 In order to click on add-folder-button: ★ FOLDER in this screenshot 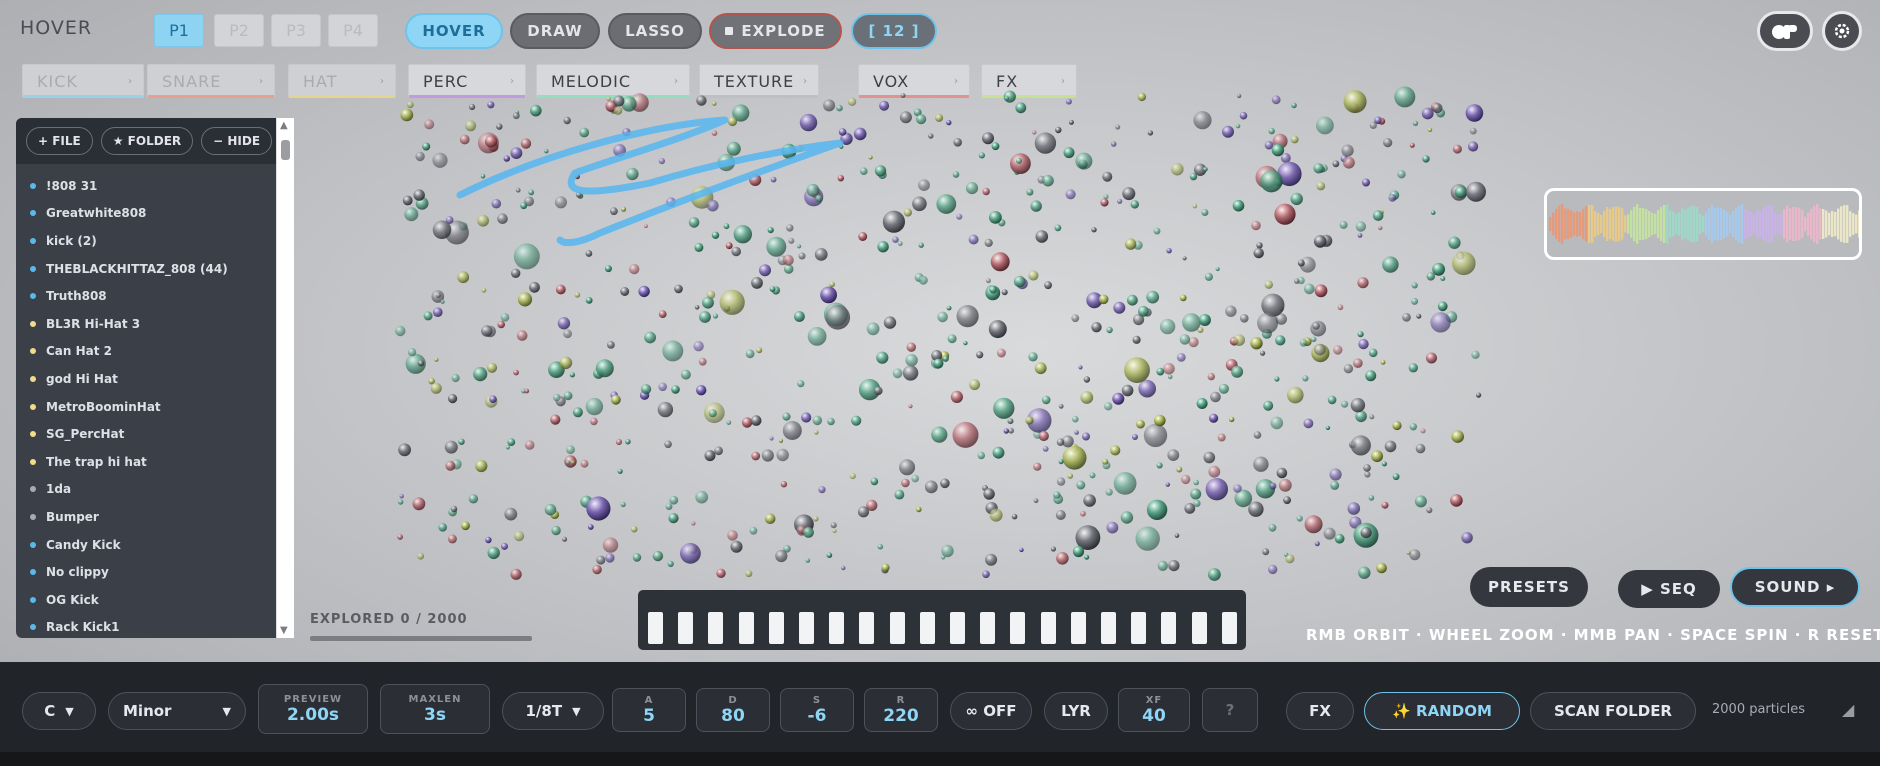, I will do `click(147, 141)`.